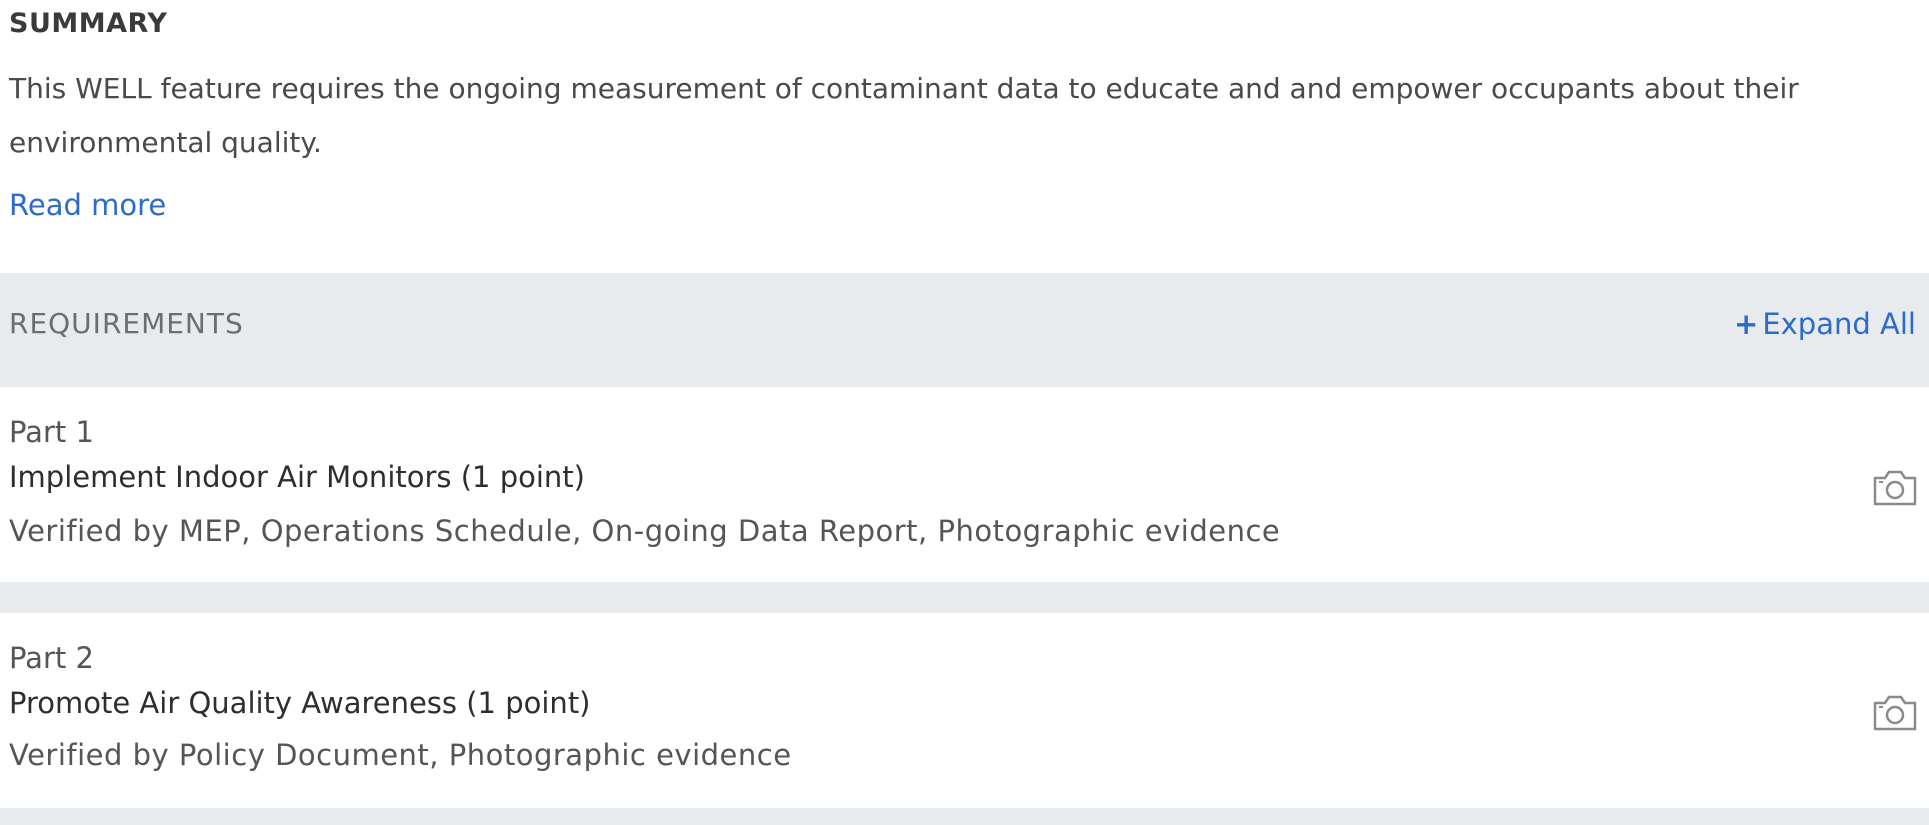  Describe the element at coordinates (51, 432) in the screenshot. I see `part-label: Part 1` at that location.